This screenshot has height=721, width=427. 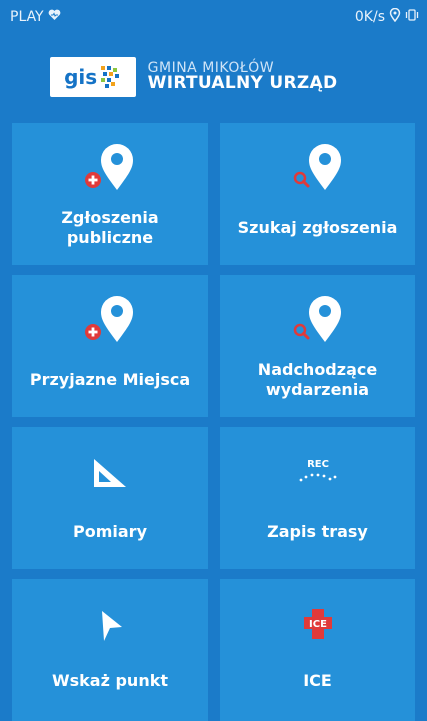 I want to click on tile-route-record: REC Zapis trasy, so click(x=317, y=498).